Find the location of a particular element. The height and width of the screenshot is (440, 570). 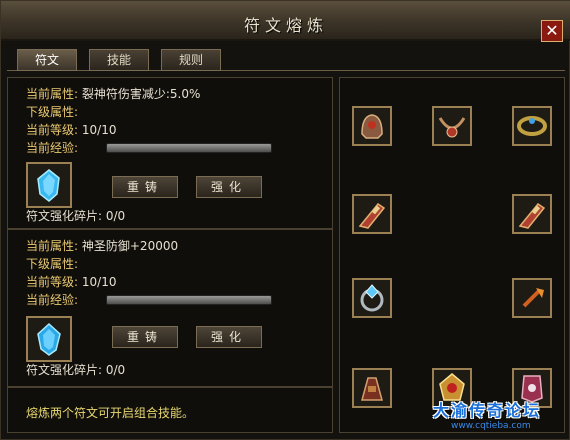

equip-slot-ring is located at coordinates (372, 298).